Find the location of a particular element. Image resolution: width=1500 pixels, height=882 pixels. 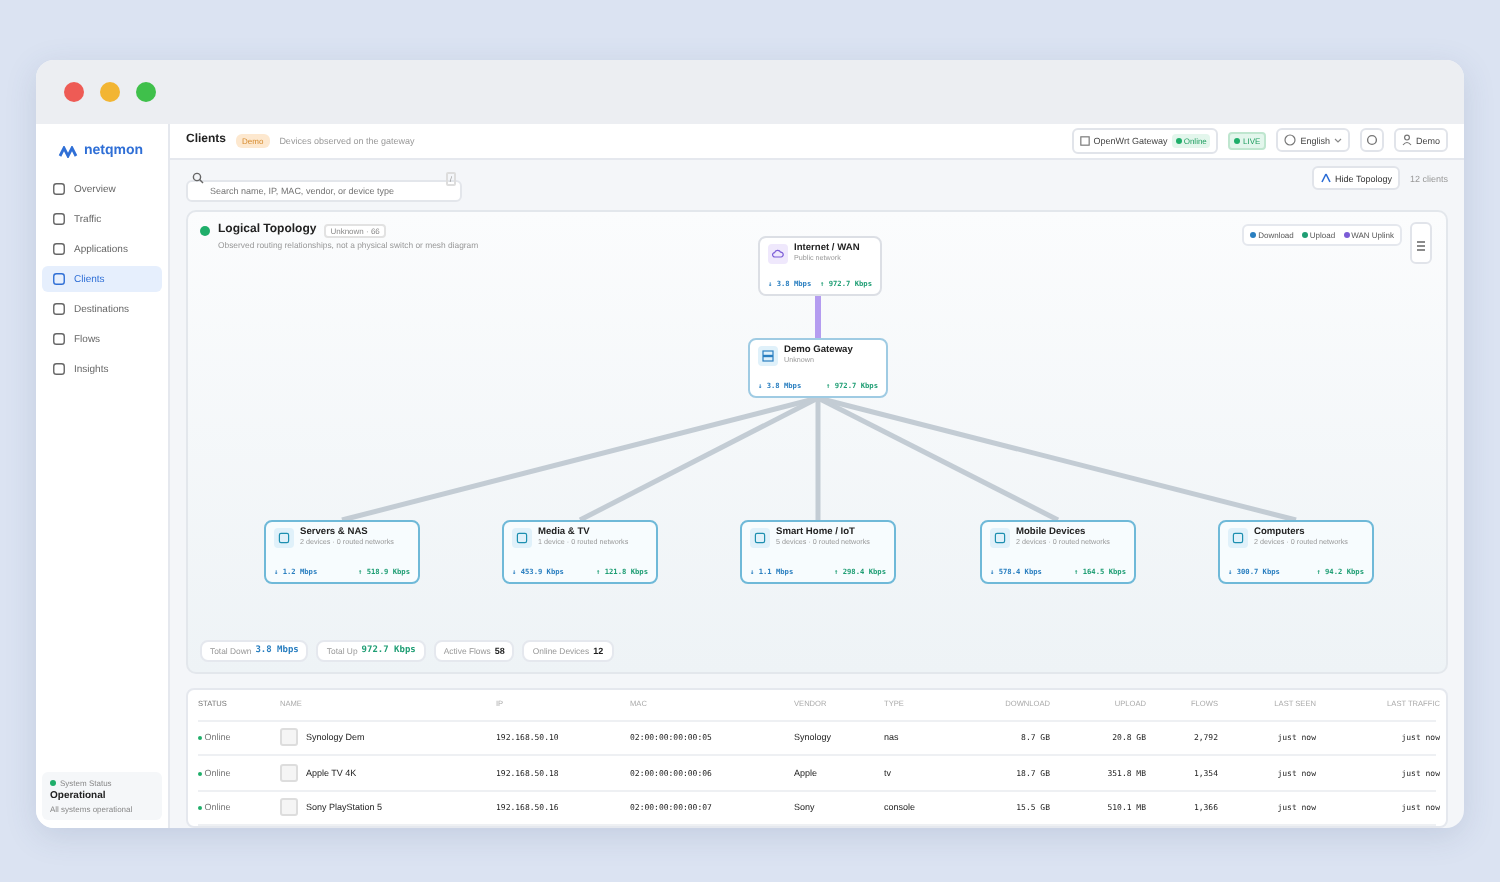

status-dot is located at coordinates (53, 783).